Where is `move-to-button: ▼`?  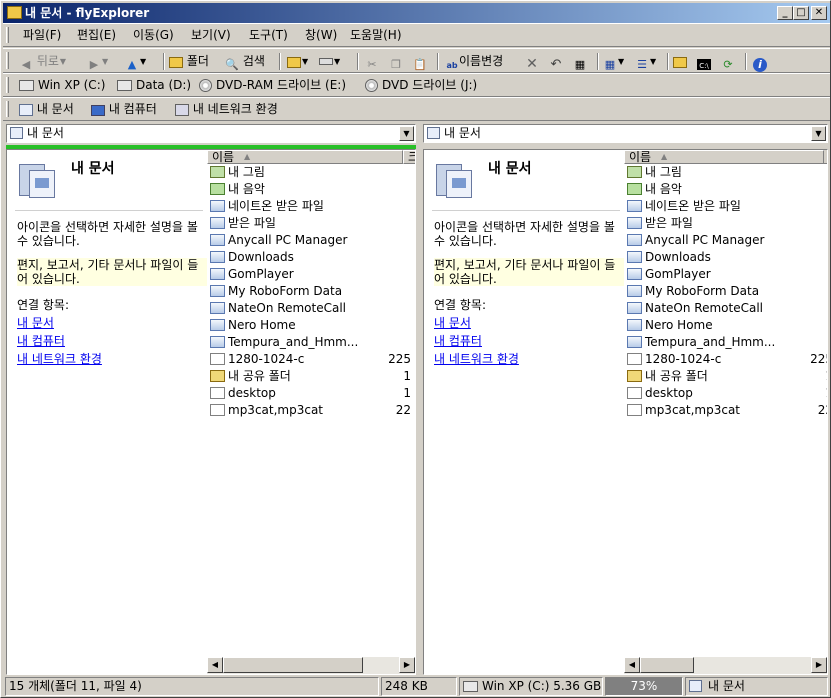
move-to-button: ▼ is located at coordinates (297, 61).